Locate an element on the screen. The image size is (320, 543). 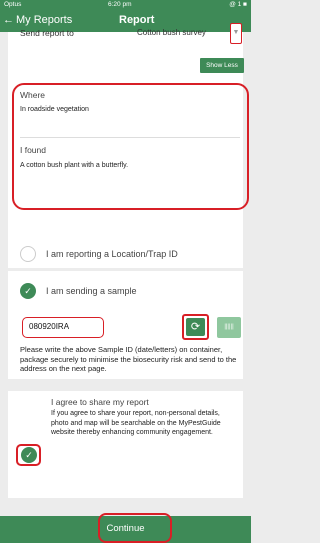
found-value: A cotton bush plant with a butterfly. is located at coordinates (74, 165).